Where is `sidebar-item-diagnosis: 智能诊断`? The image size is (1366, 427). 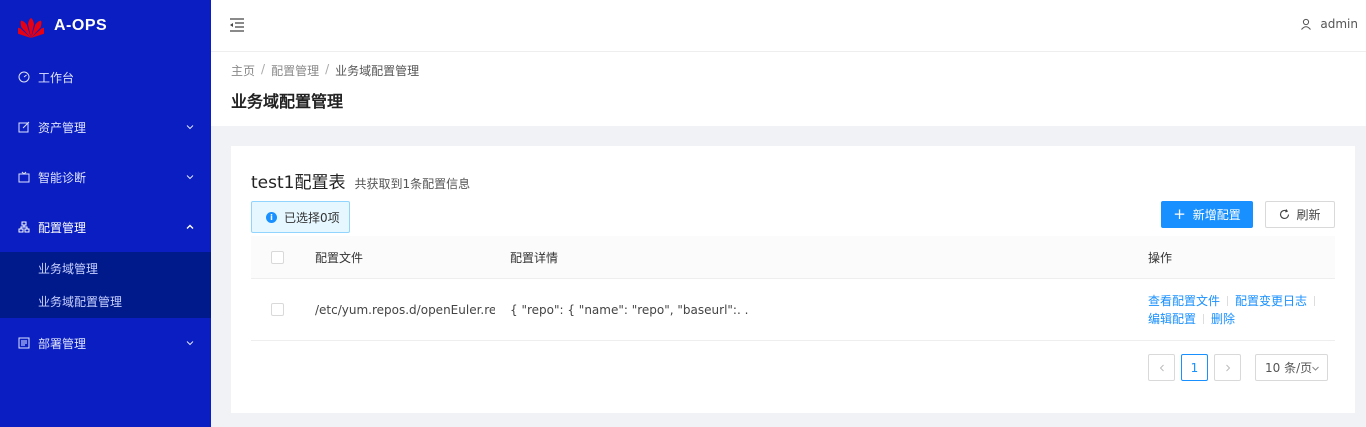 sidebar-item-diagnosis: 智能诊断 is located at coordinates (105, 177).